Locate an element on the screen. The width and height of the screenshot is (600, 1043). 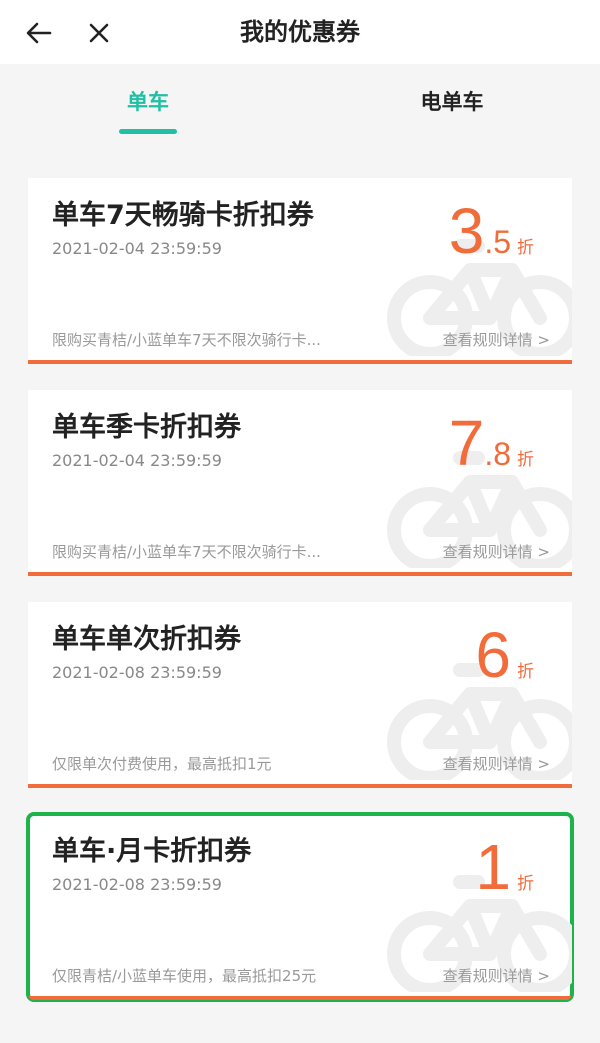
coupon-tabs: 单车 电单车 is located at coordinates (300, 104).